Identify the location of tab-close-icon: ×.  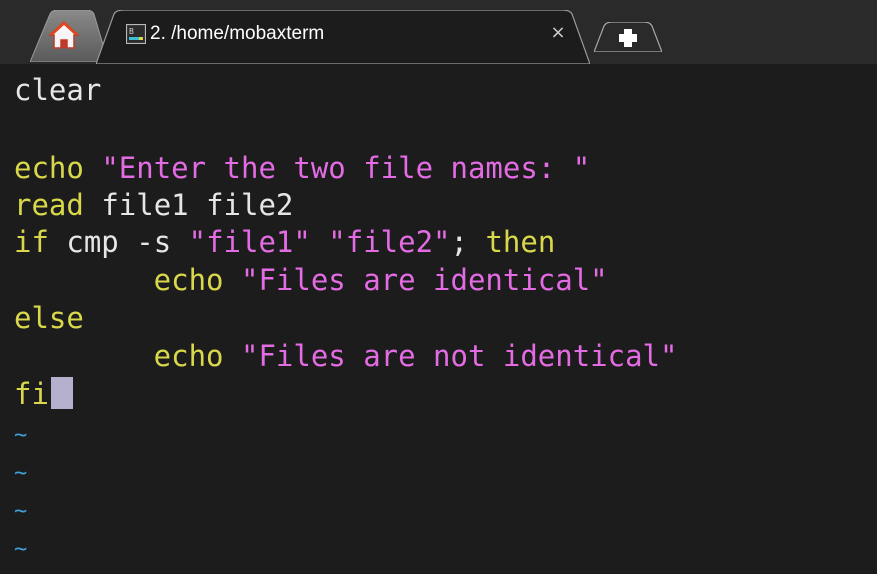
(558, 33).